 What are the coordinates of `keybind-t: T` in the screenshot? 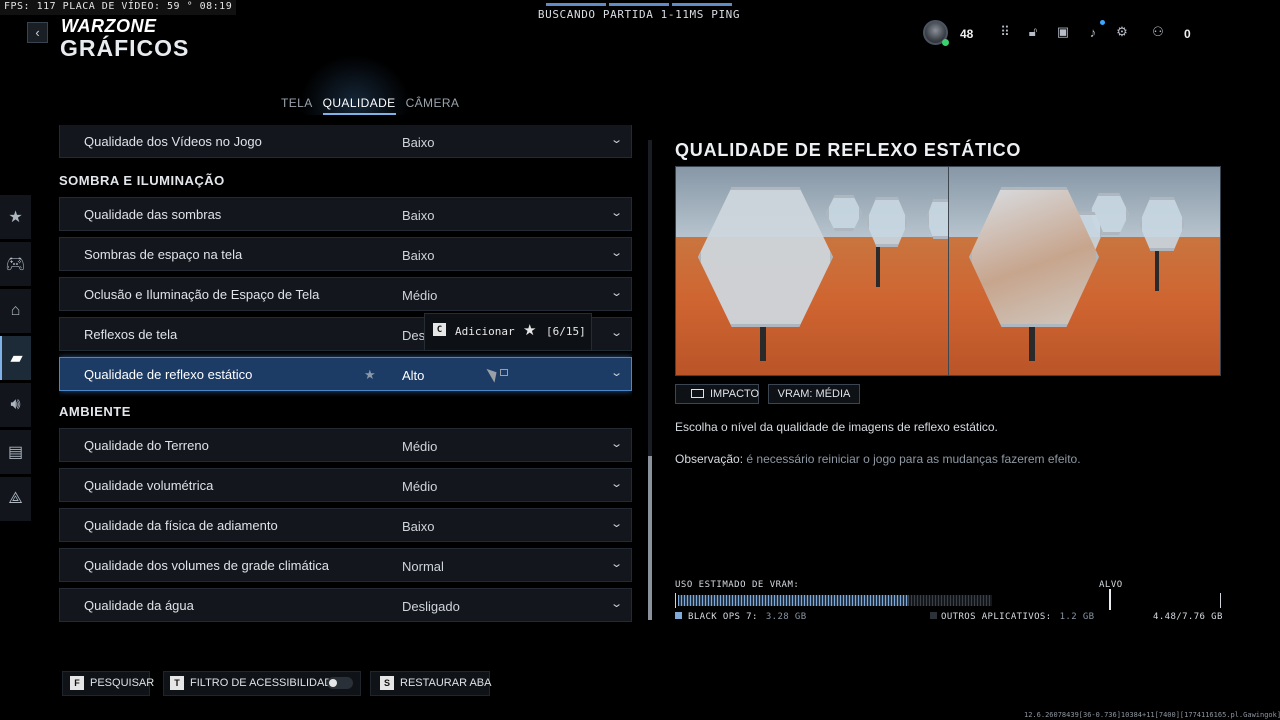 It's located at (177, 683).